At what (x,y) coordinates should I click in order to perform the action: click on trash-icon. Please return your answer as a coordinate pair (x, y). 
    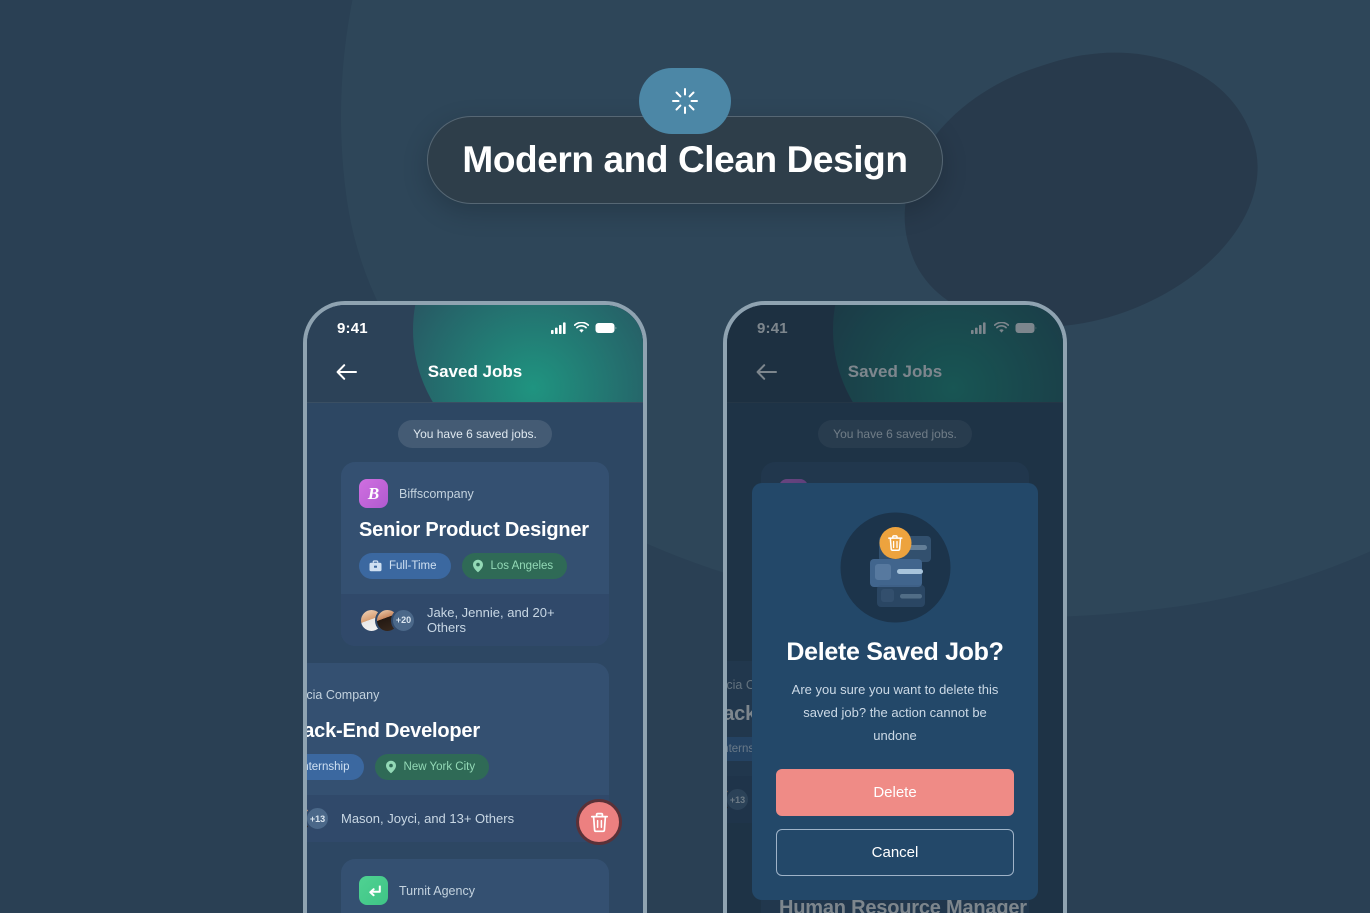
    Looking at the image, I should click on (599, 822).